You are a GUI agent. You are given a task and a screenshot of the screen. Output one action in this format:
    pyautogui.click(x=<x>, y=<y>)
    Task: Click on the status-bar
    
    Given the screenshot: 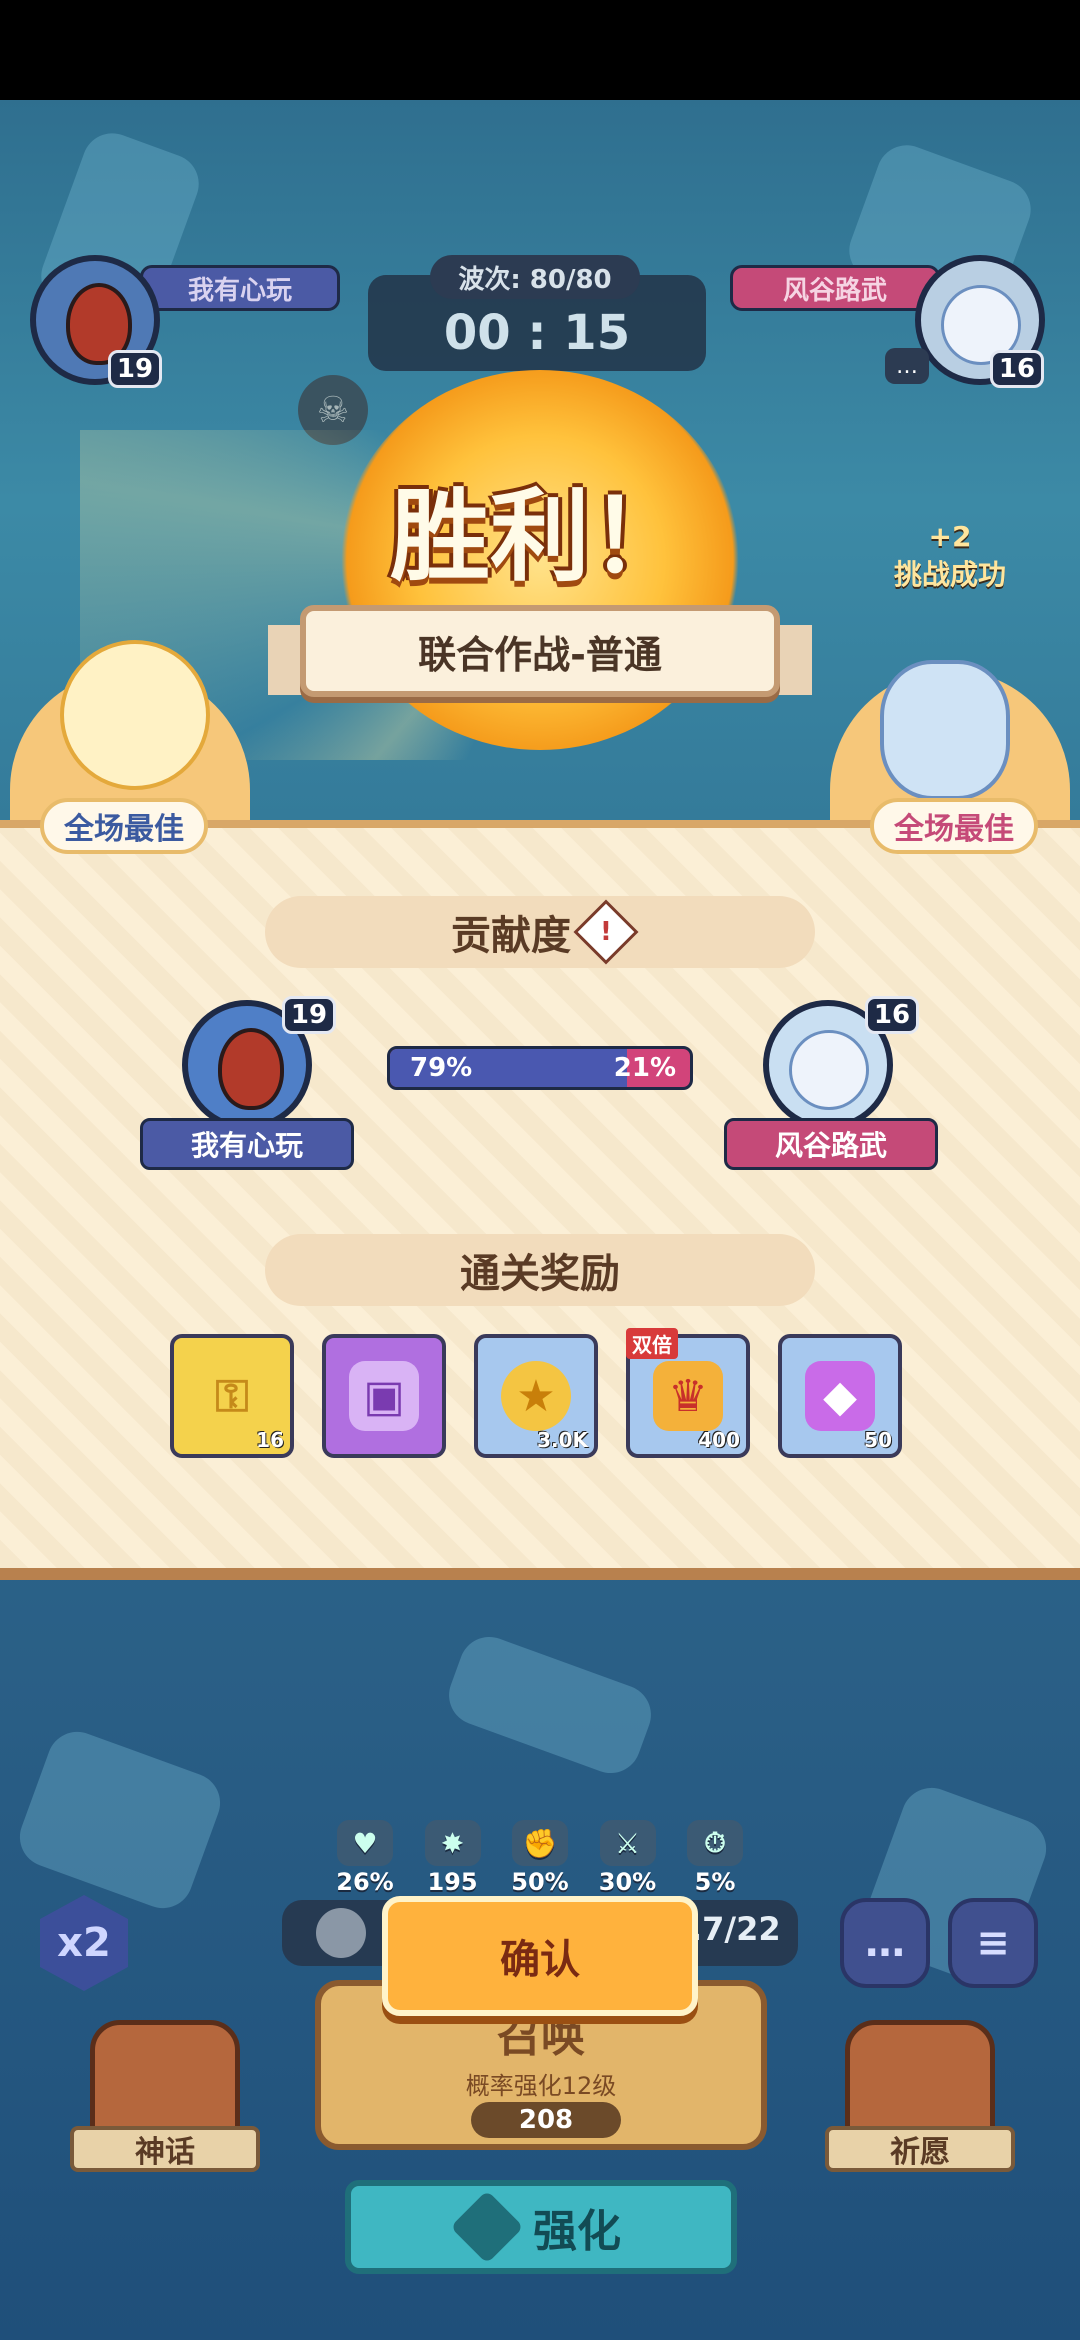 What is the action you would take?
    pyautogui.click(x=540, y=50)
    